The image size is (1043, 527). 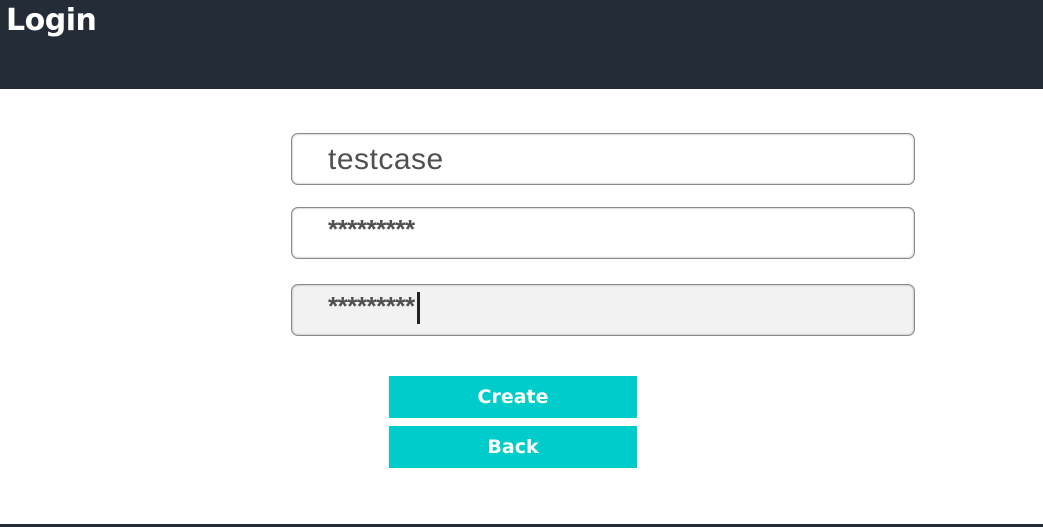 I want to click on password-field: *********, so click(x=603, y=233).